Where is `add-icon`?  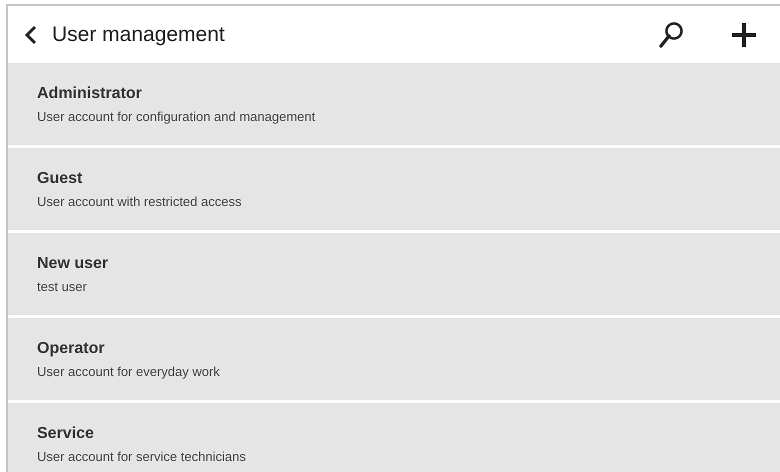 add-icon is located at coordinates (744, 34).